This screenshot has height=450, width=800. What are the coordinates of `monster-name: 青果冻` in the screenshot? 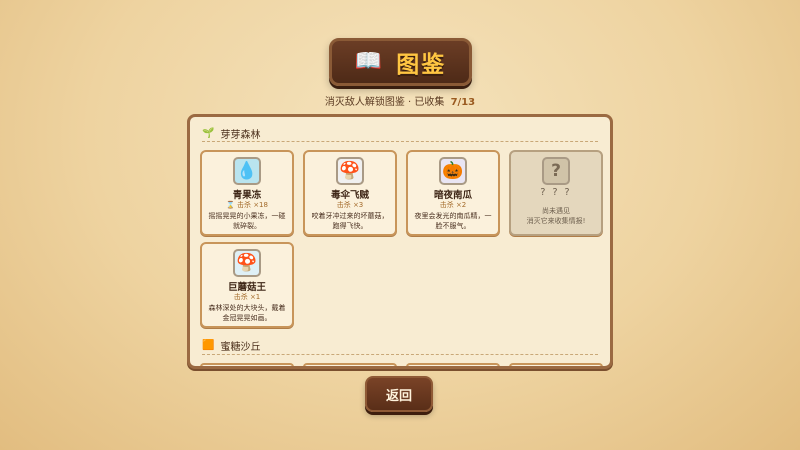 It's located at (247, 195).